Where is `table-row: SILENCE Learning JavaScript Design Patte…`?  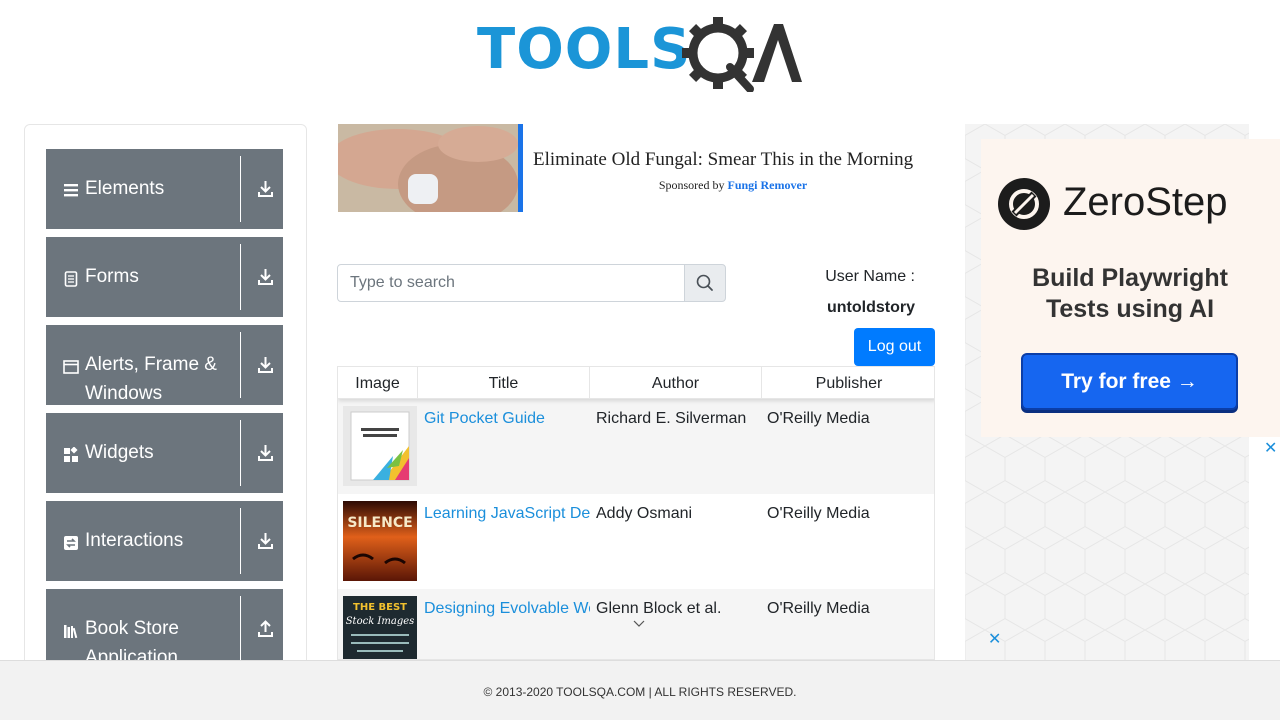 table-row: SILENCE Learning JavaScript Design Patte… is located at coordinates (636, 541).